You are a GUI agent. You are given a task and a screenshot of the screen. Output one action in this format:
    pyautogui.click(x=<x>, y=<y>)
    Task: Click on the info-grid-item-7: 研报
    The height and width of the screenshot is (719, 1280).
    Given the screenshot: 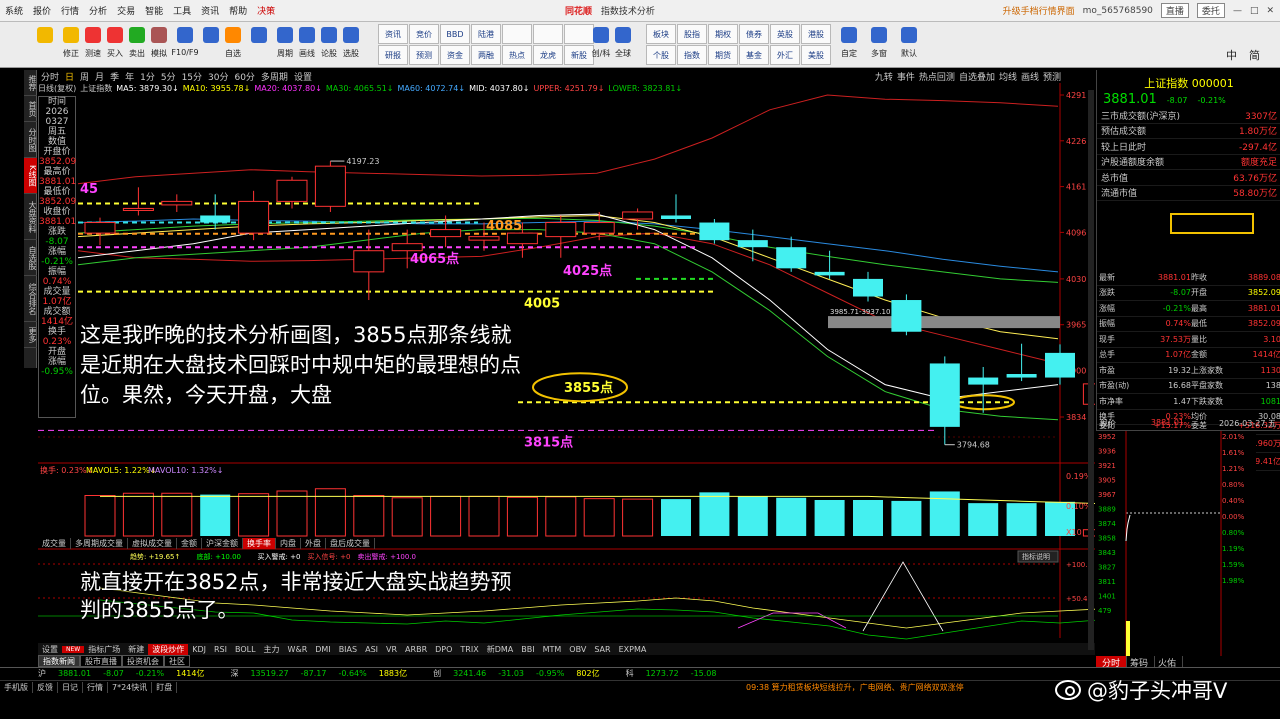 What is the action you would take?
    pyautogui.click(x=393, y=55)
    